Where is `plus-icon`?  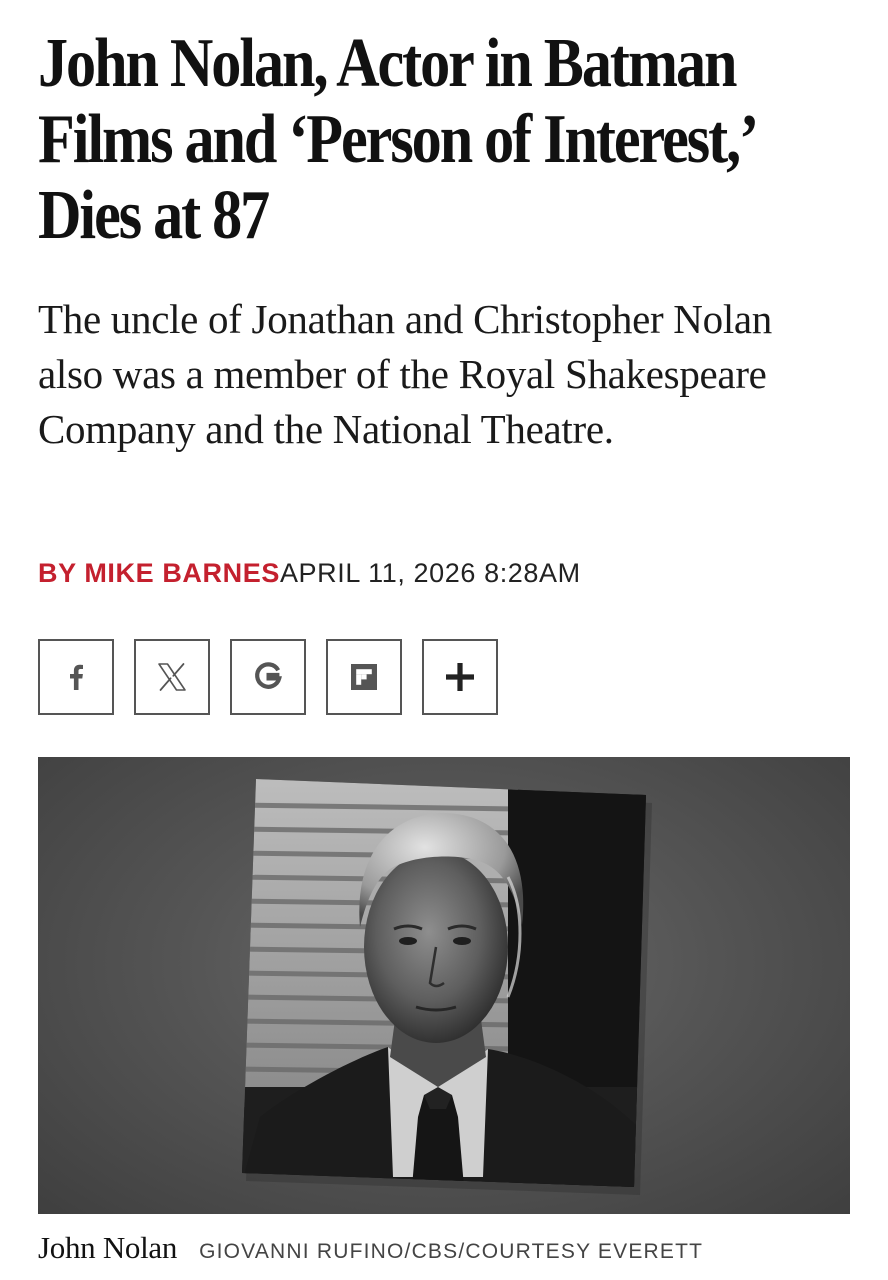
plus-icon is located at coordinates (460, 677).